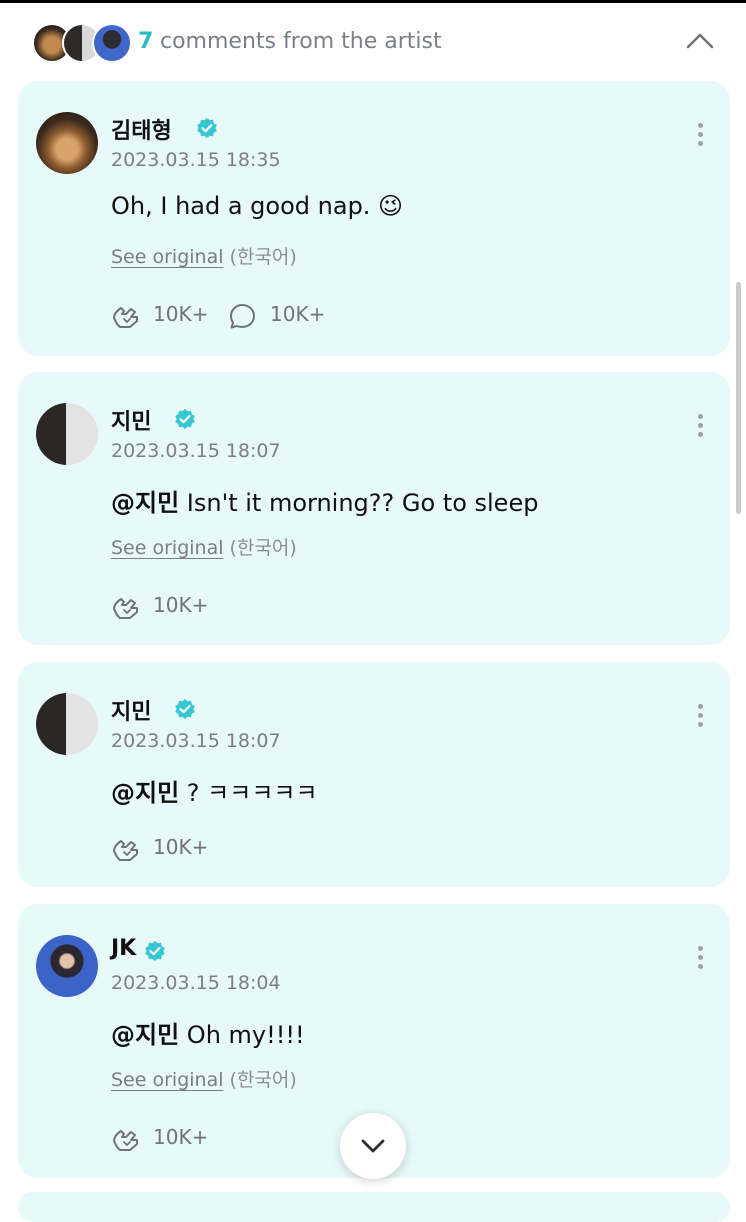 The width and height of the screenshot is (746, 1222). I want to click on comment-body: Oh, I had a good nap. 😉, so click(257, 206).